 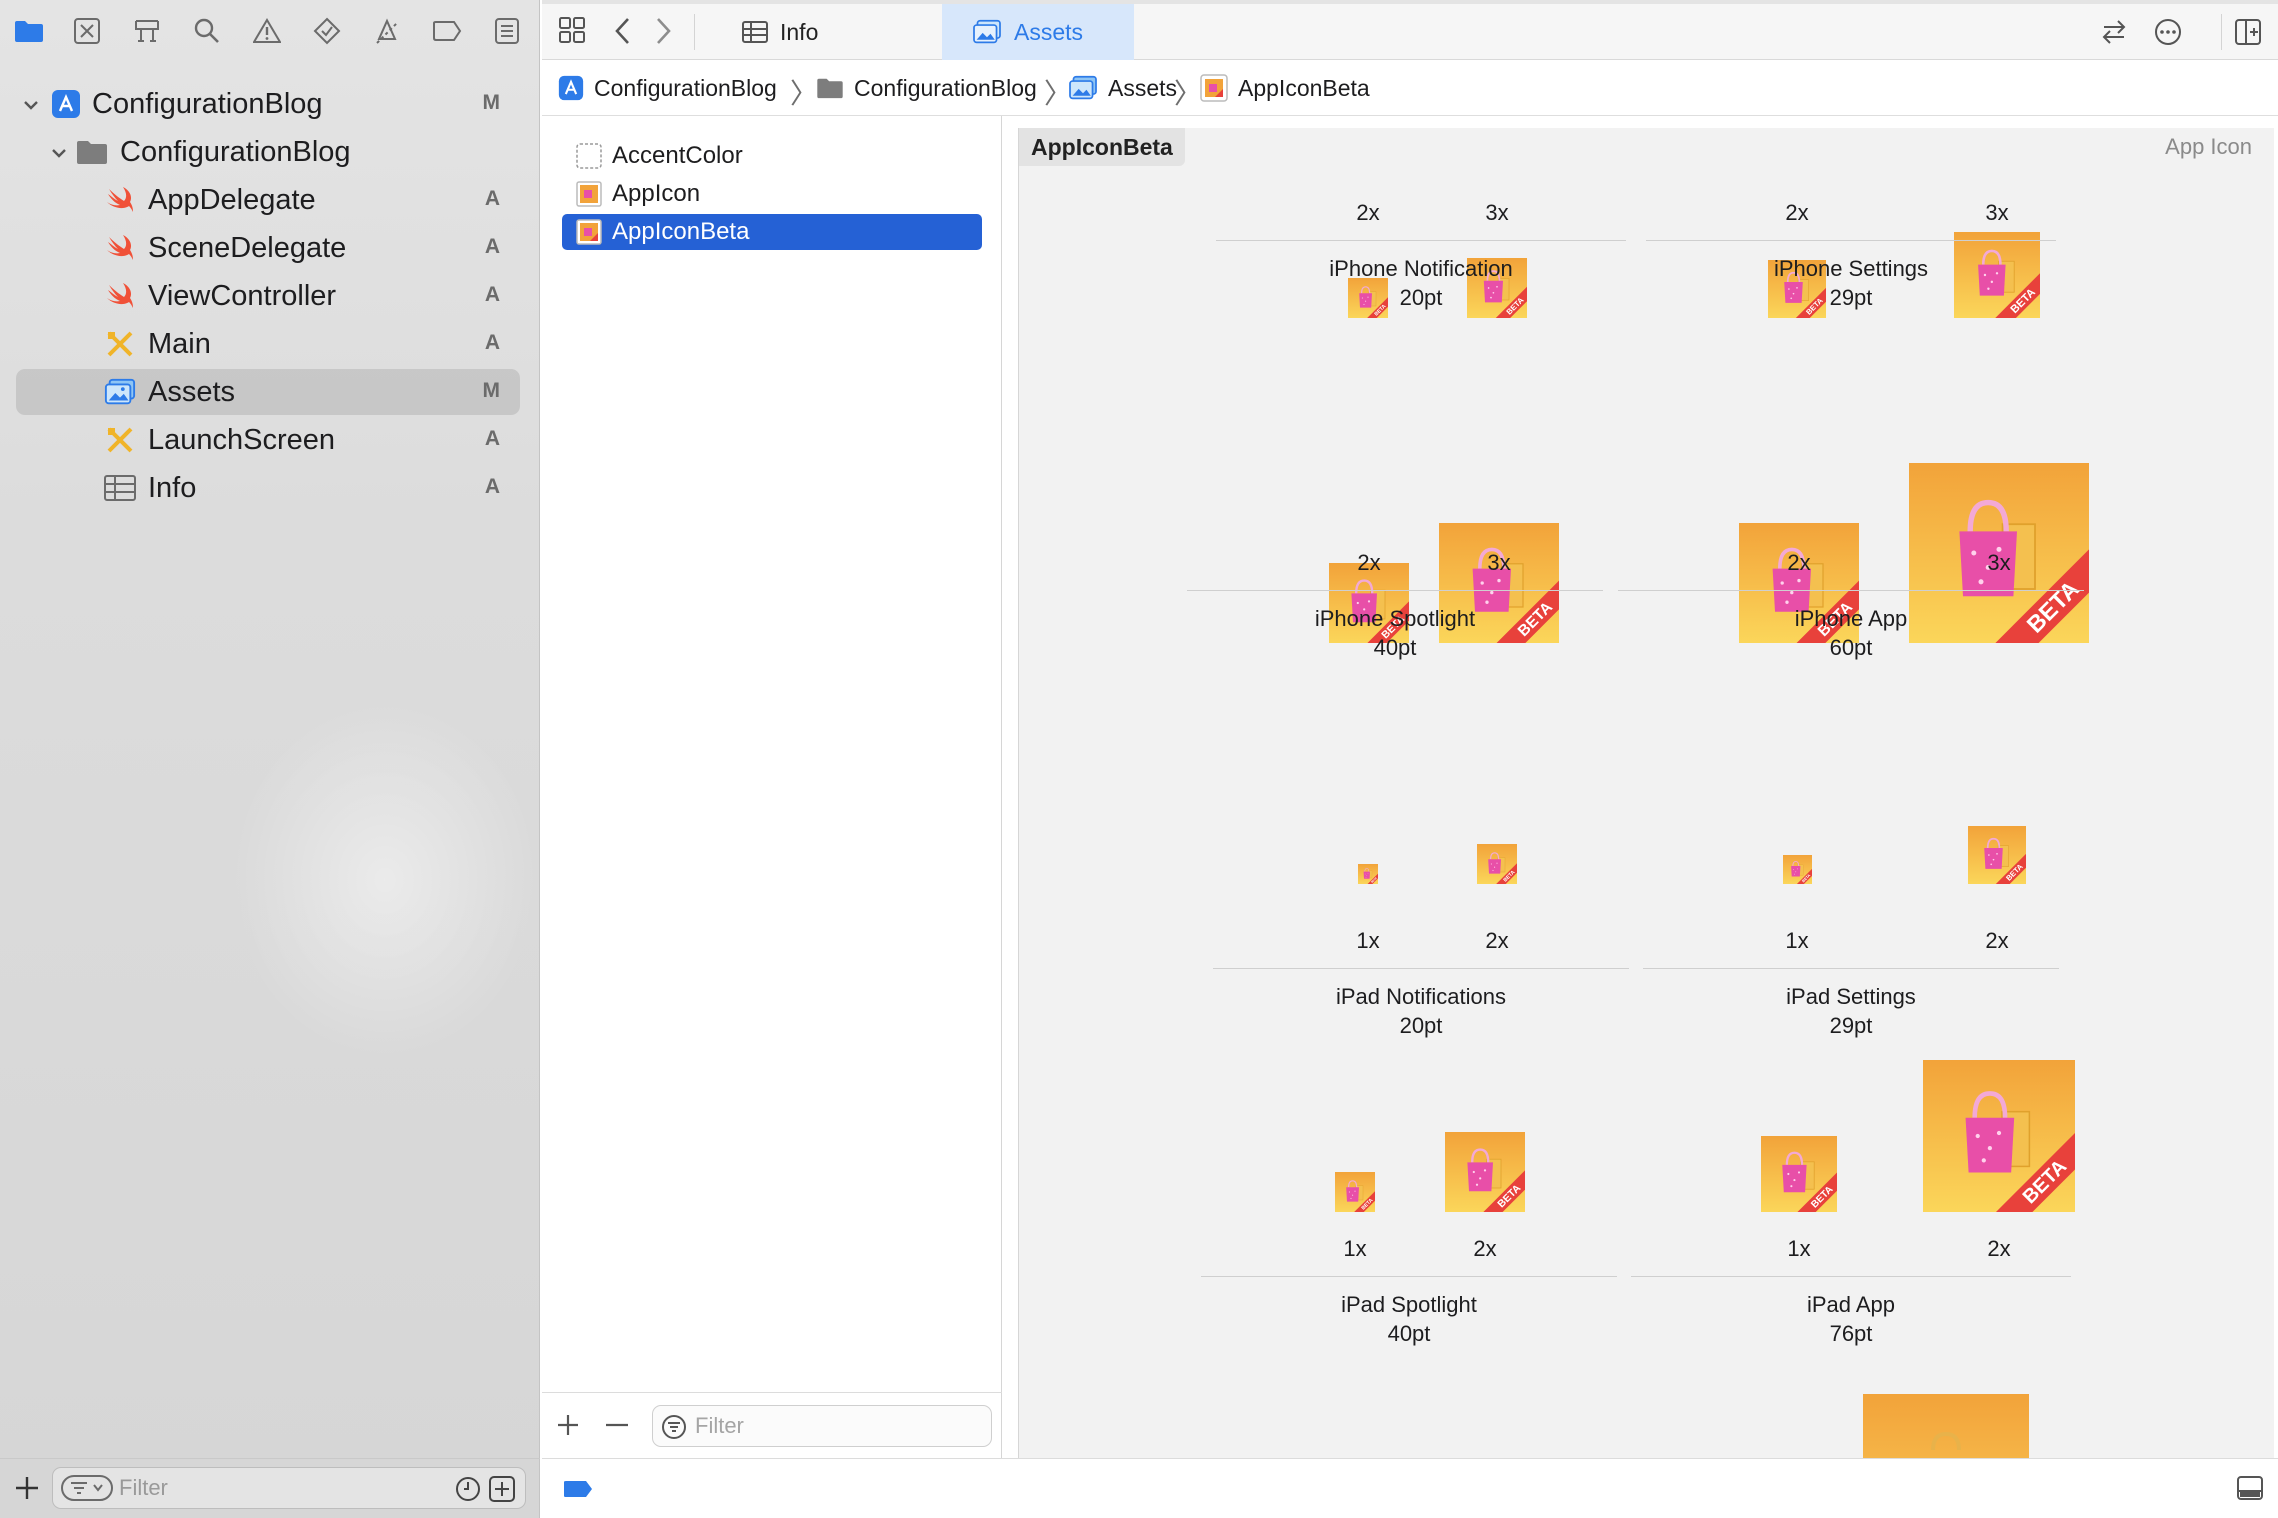 I want to click on breakpoints-toggle-icon, so click(x=578, y=1489).